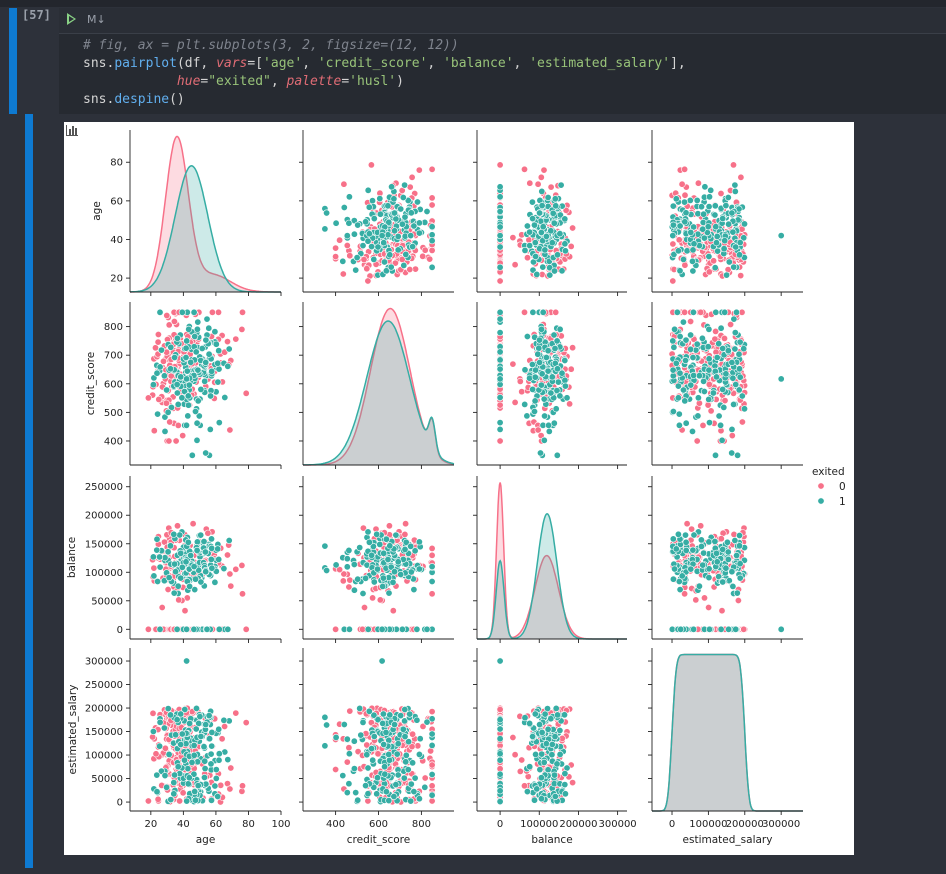 This screenshot has width=946, height=874. I want to click on x-tick-label: 300000, so click(781, 824).